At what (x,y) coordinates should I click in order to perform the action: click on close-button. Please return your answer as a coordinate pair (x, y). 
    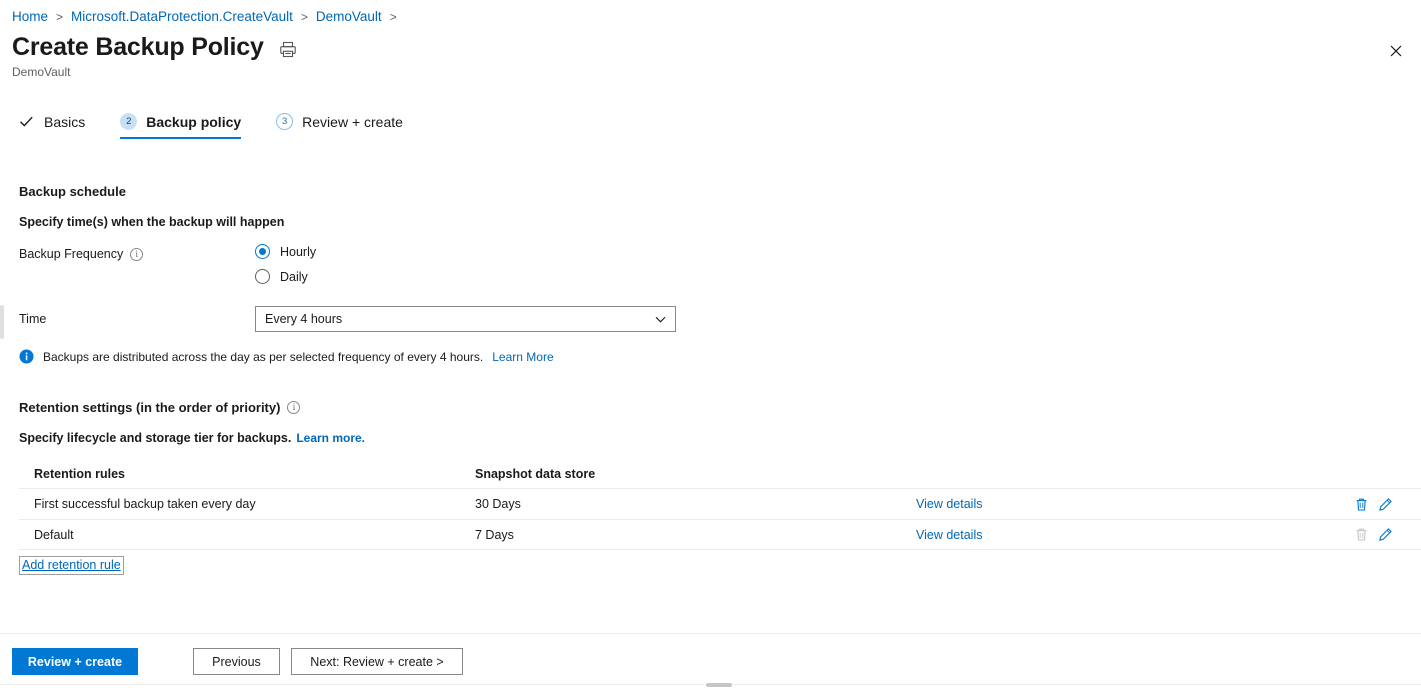
    Looking at the image, I should click on (1396, 51).